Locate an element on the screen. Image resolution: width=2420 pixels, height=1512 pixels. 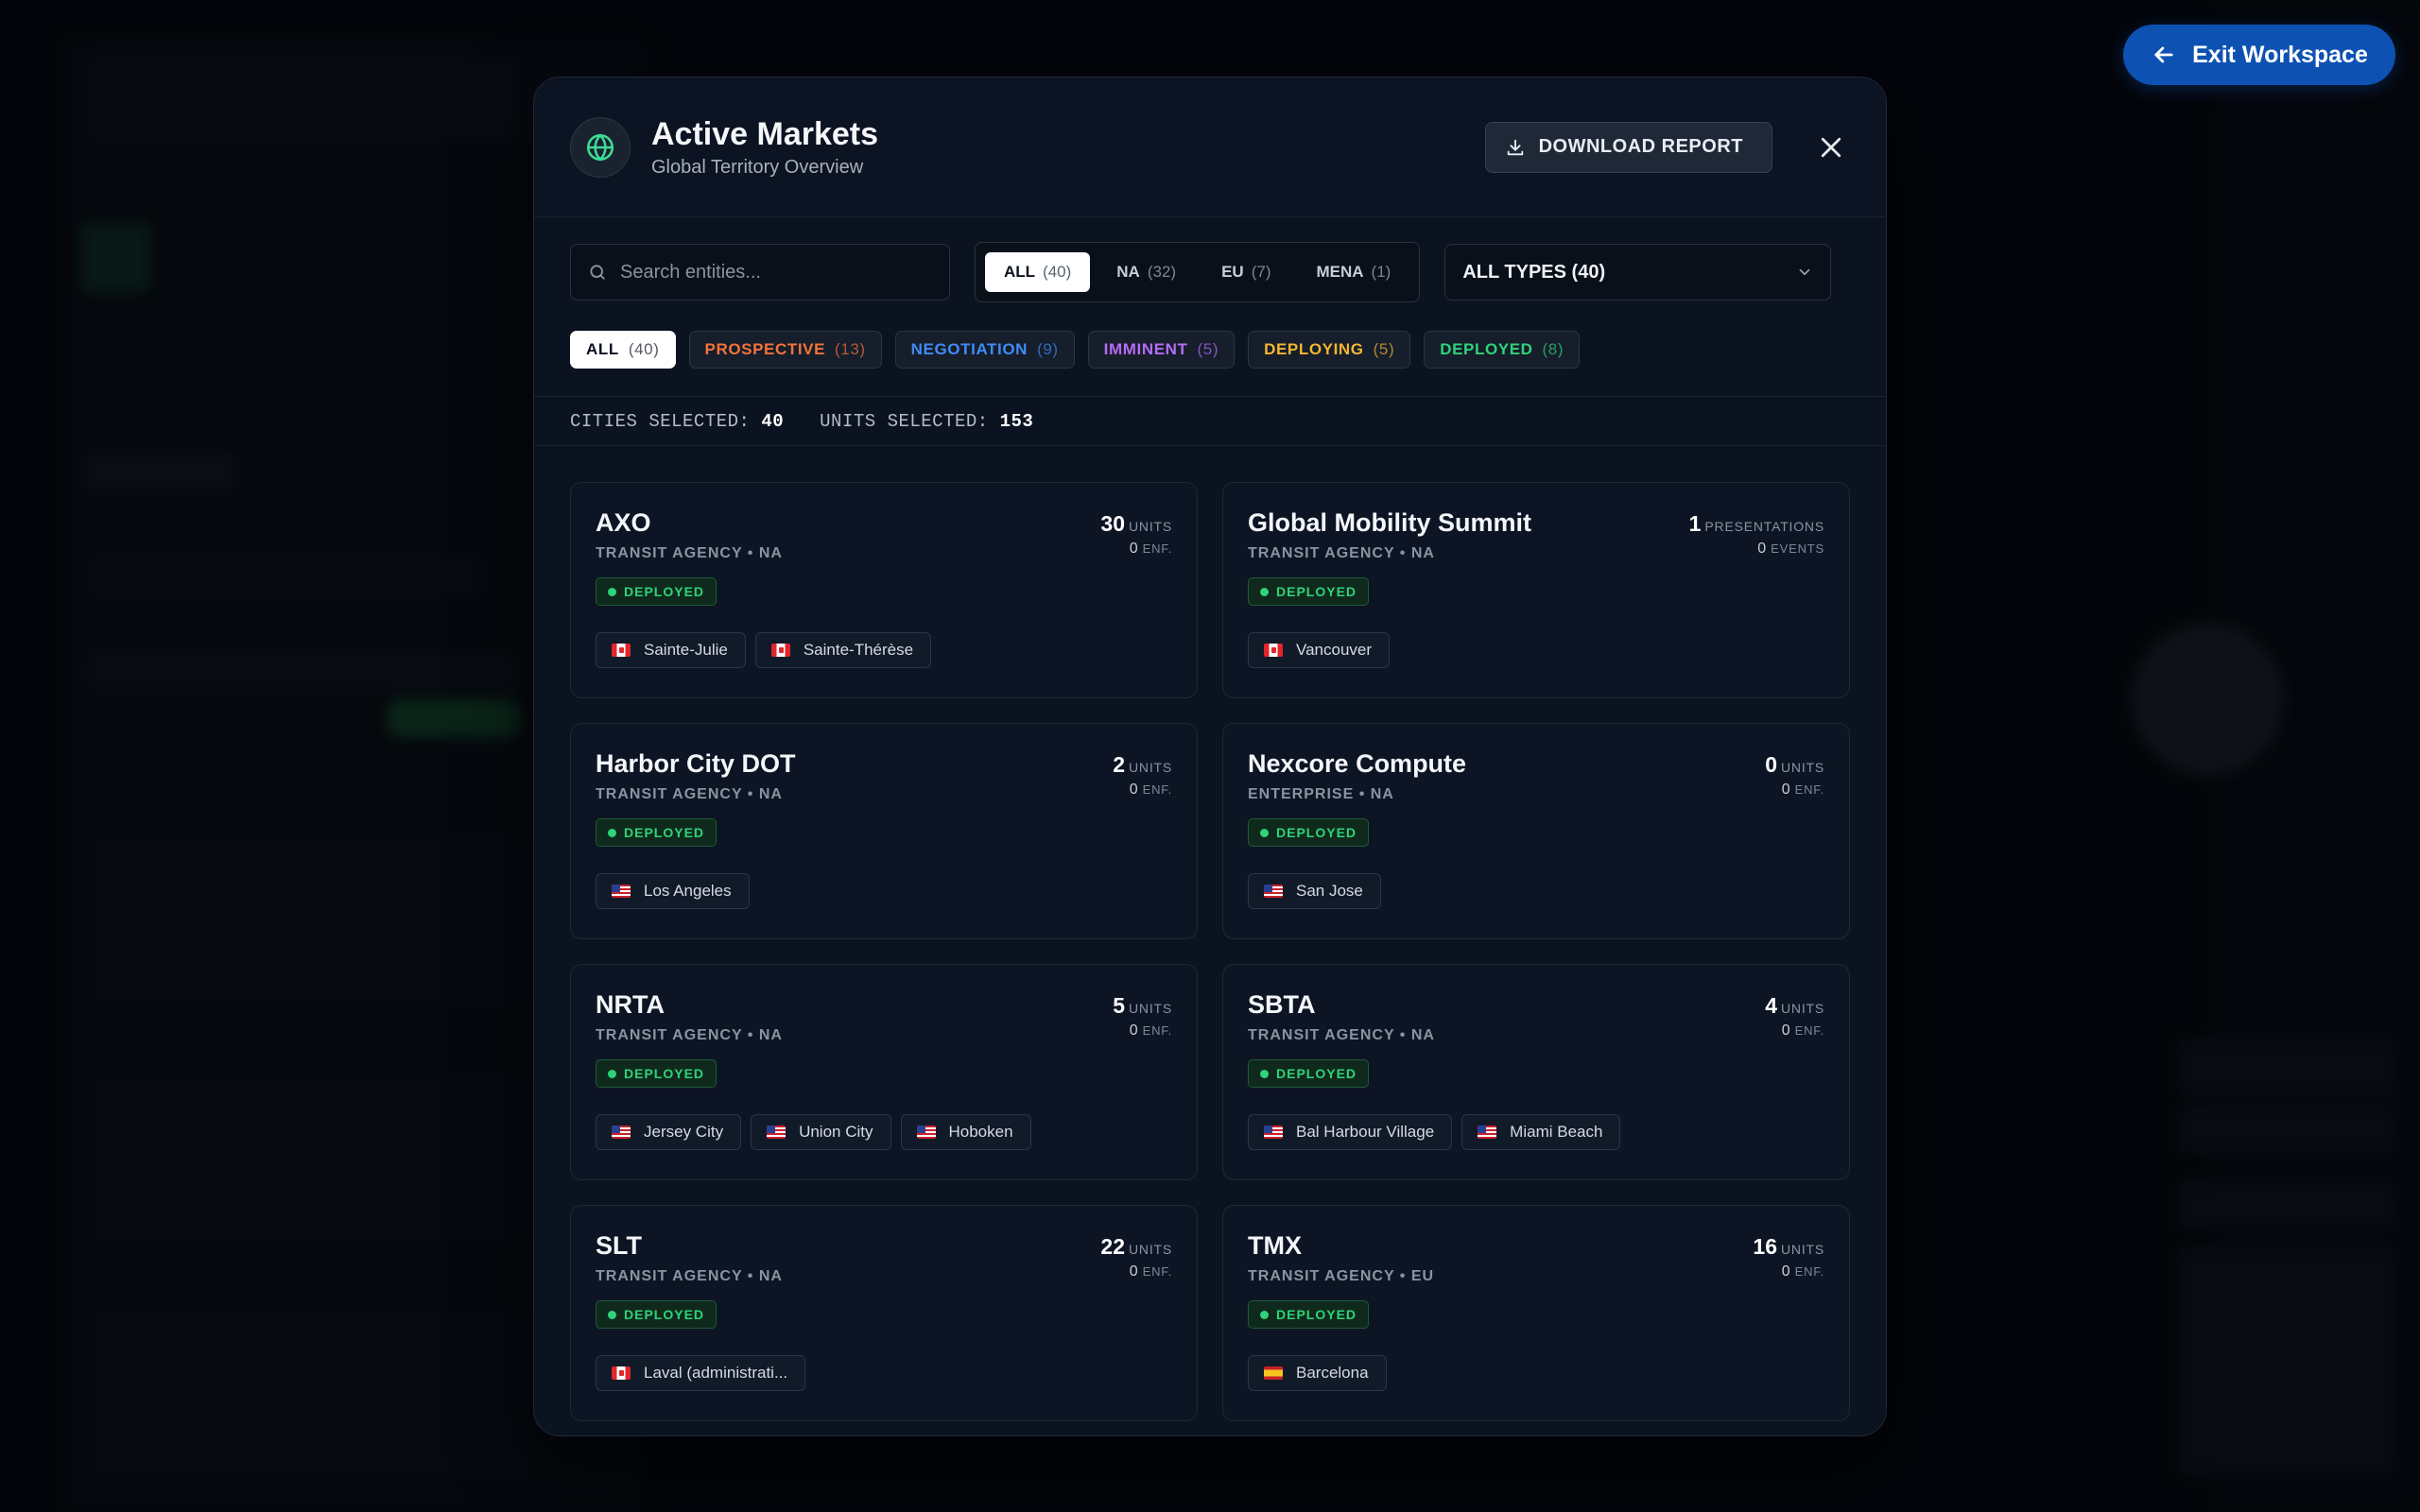
region-tab-count: (32) is located at coordinates (1162, 272).